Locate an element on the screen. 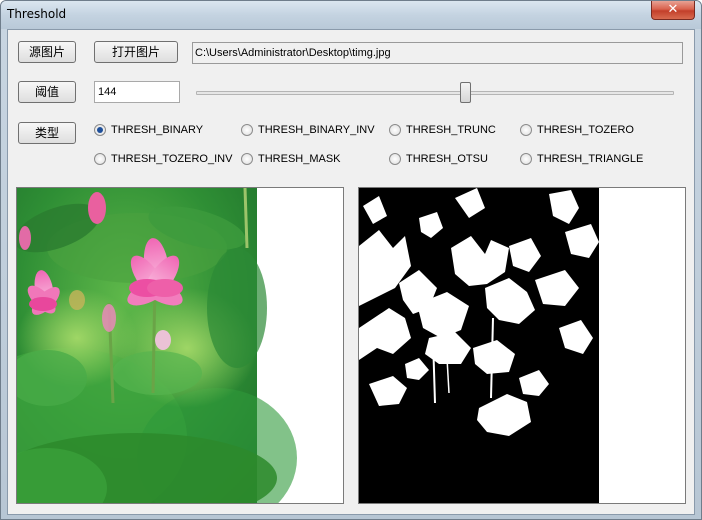 The width and height of the screenshot is (702, 520). type-button: 类型 is located at coordinates (47, 133).